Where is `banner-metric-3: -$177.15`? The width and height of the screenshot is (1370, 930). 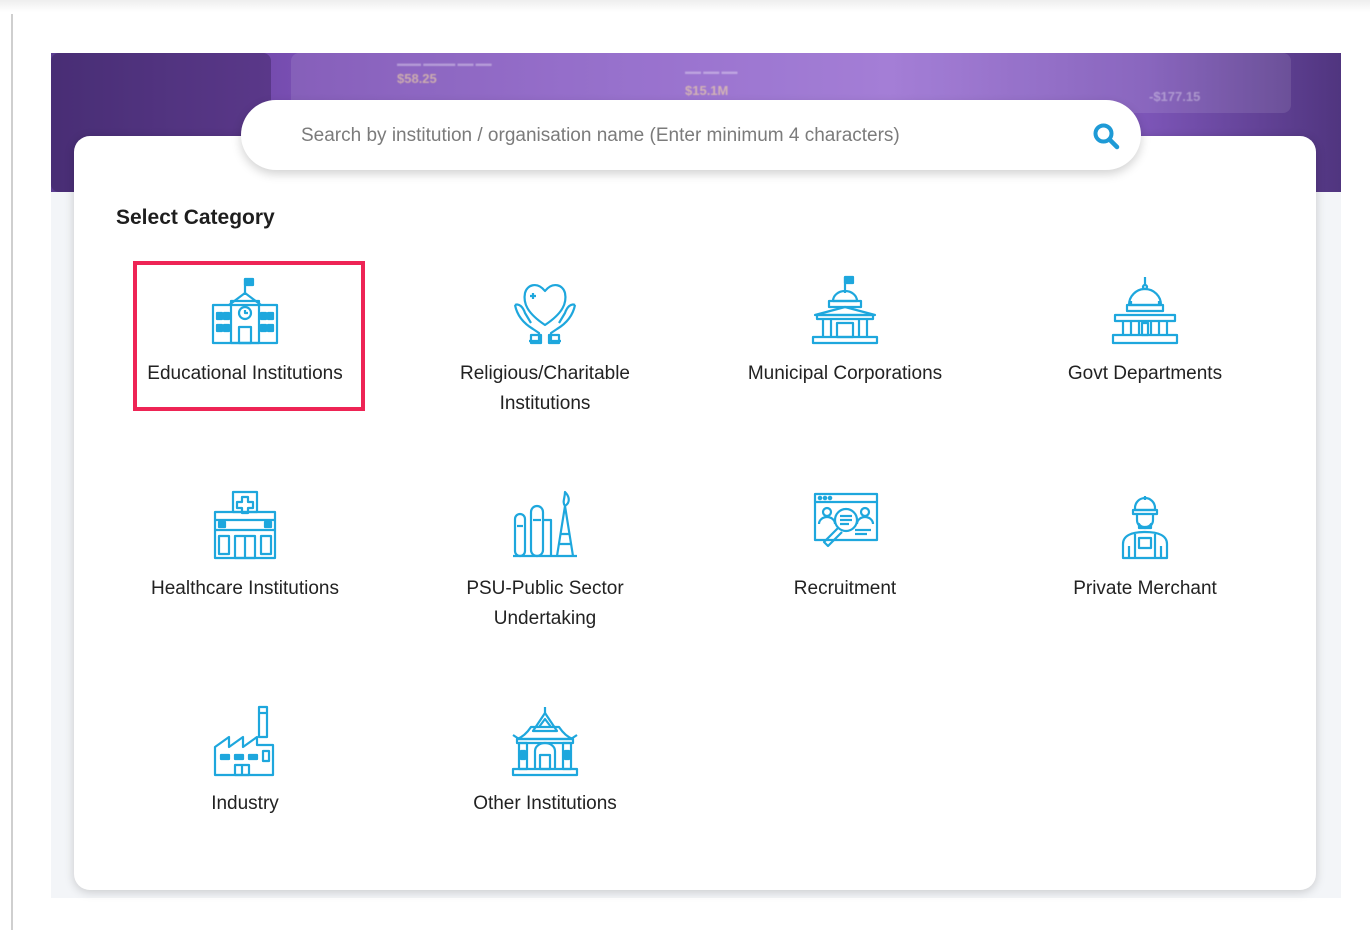 banner-metric-3: -$177.15 is located at coordinates (1175, 96).